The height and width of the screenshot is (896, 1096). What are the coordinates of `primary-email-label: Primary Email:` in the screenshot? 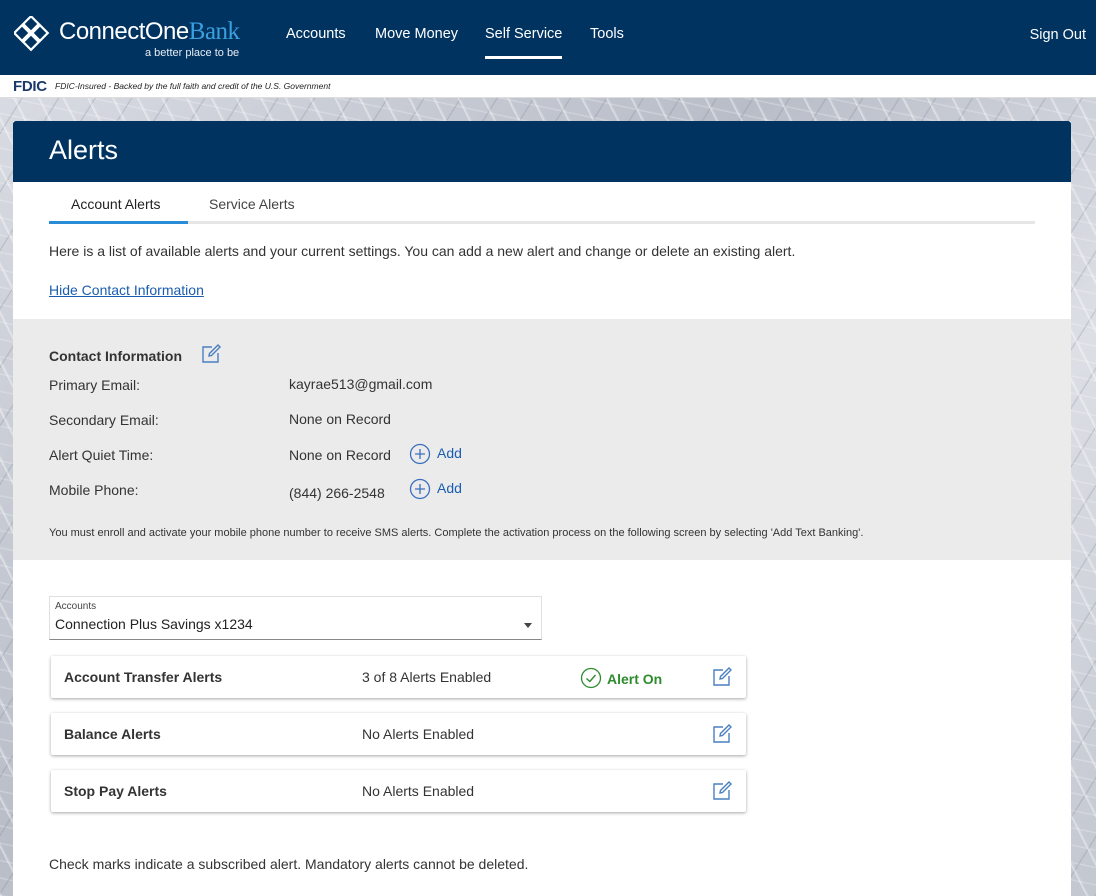 It's located at (95, 385).